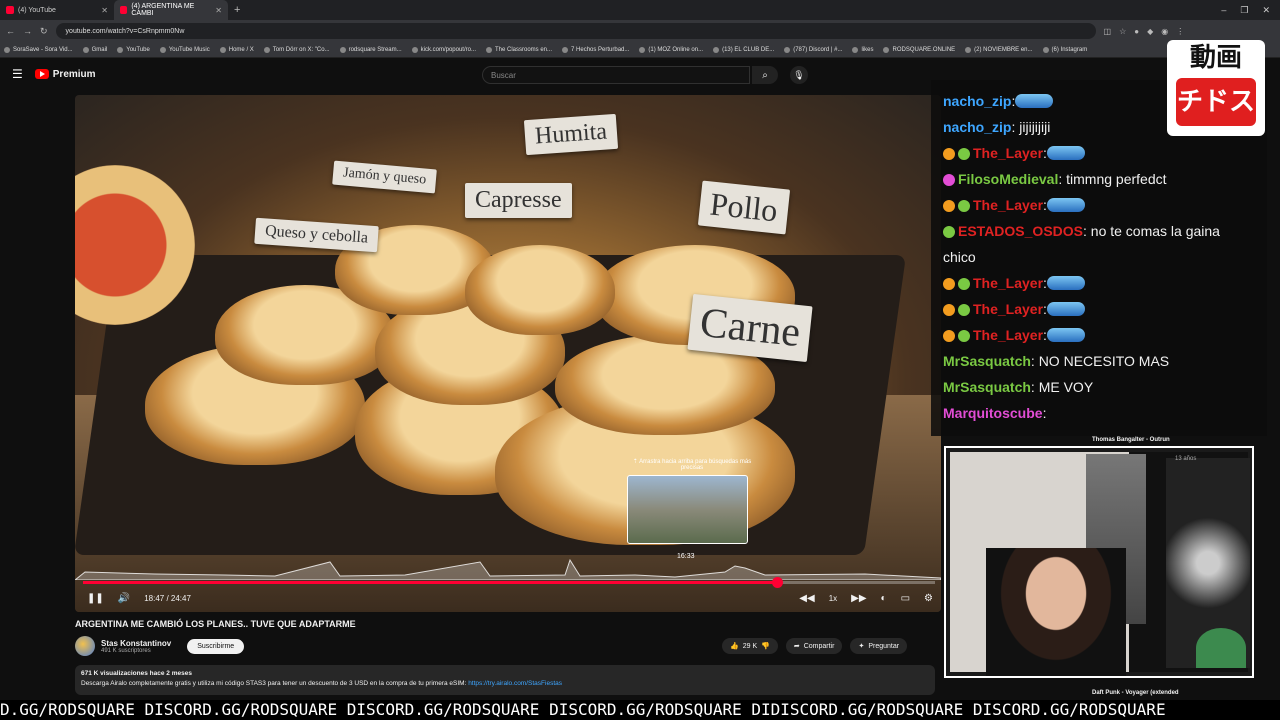  Describe the element at coordinates (750, 646) in the screenshot. I see `like-button: 👍 29 K 👎` at that location.